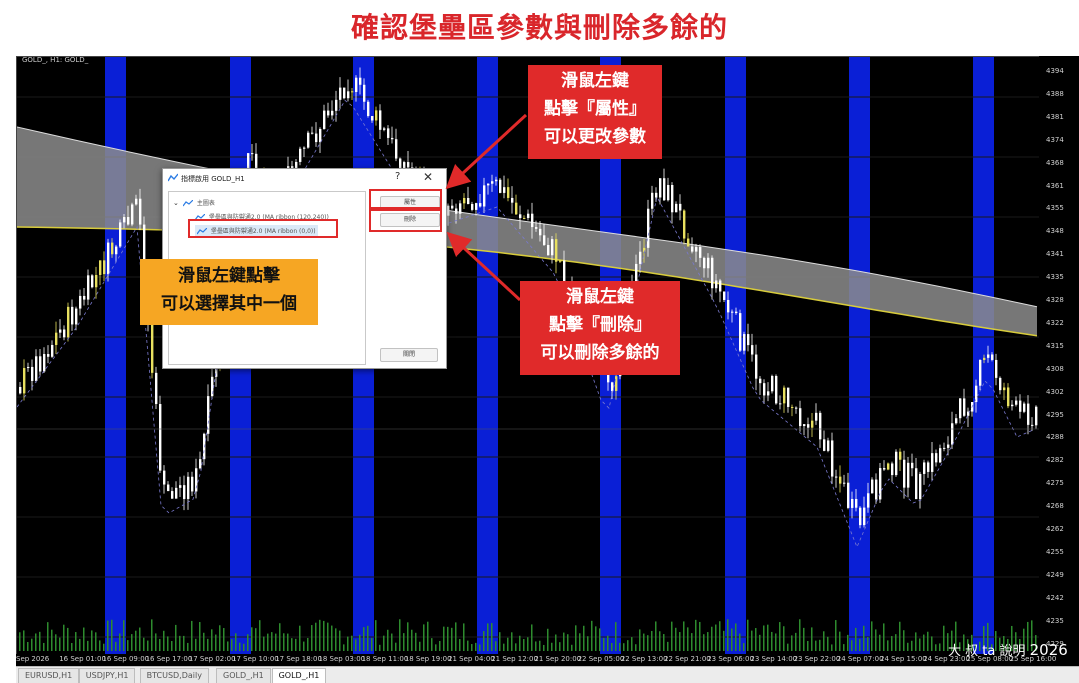  I want to click on price-label: 4388, so click(1055, 93).